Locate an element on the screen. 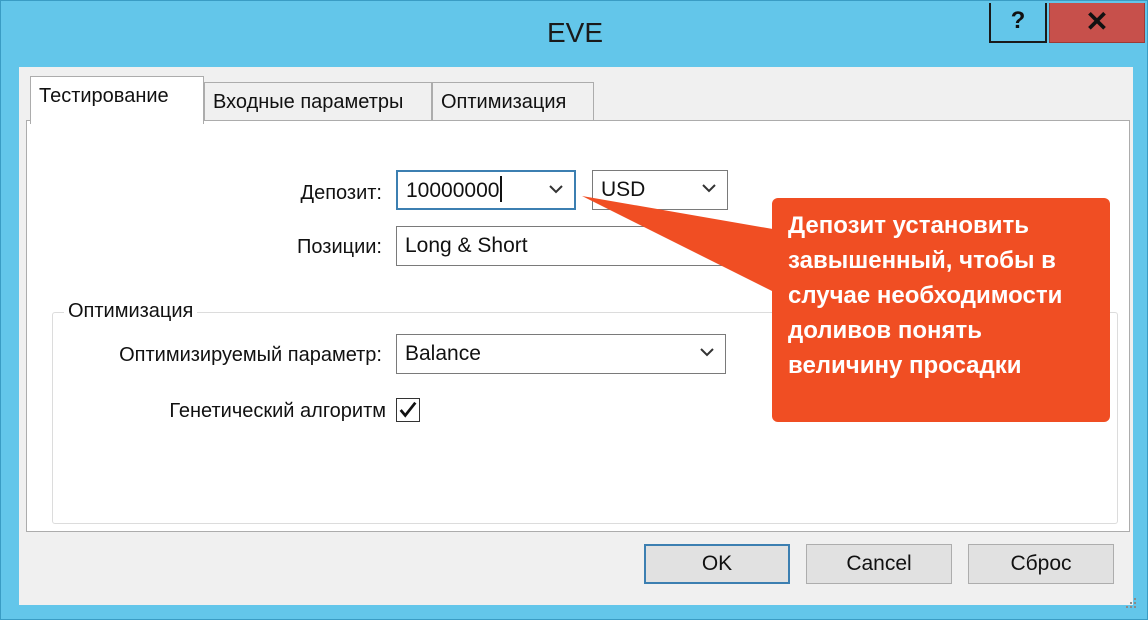 The height and width of the screenshot is (620, 1148). positions-value: Long & Short is located at coordinates (466, 245).